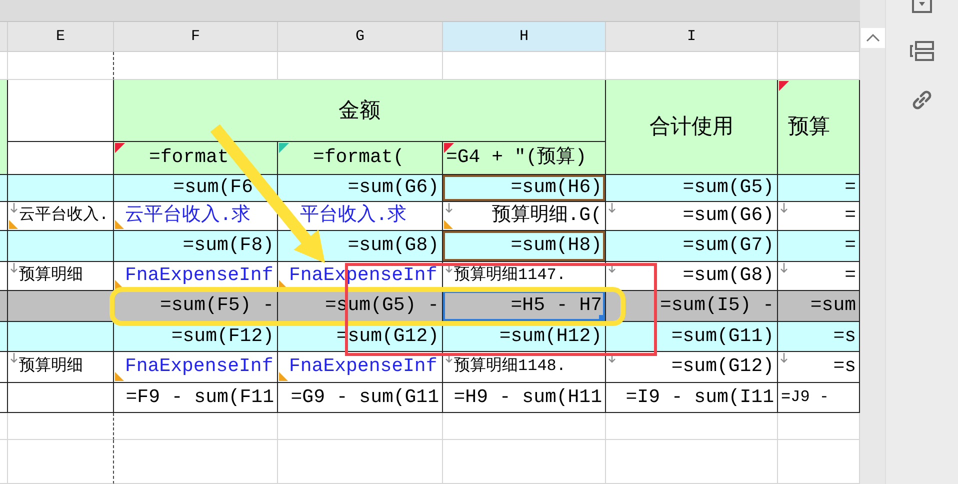 This screenshot has height=484, width=958. What do you see at coordinates (353, 215) in the screenshot?
I see `cell-text: 平台收入.求` at bounding box center [353, 215].